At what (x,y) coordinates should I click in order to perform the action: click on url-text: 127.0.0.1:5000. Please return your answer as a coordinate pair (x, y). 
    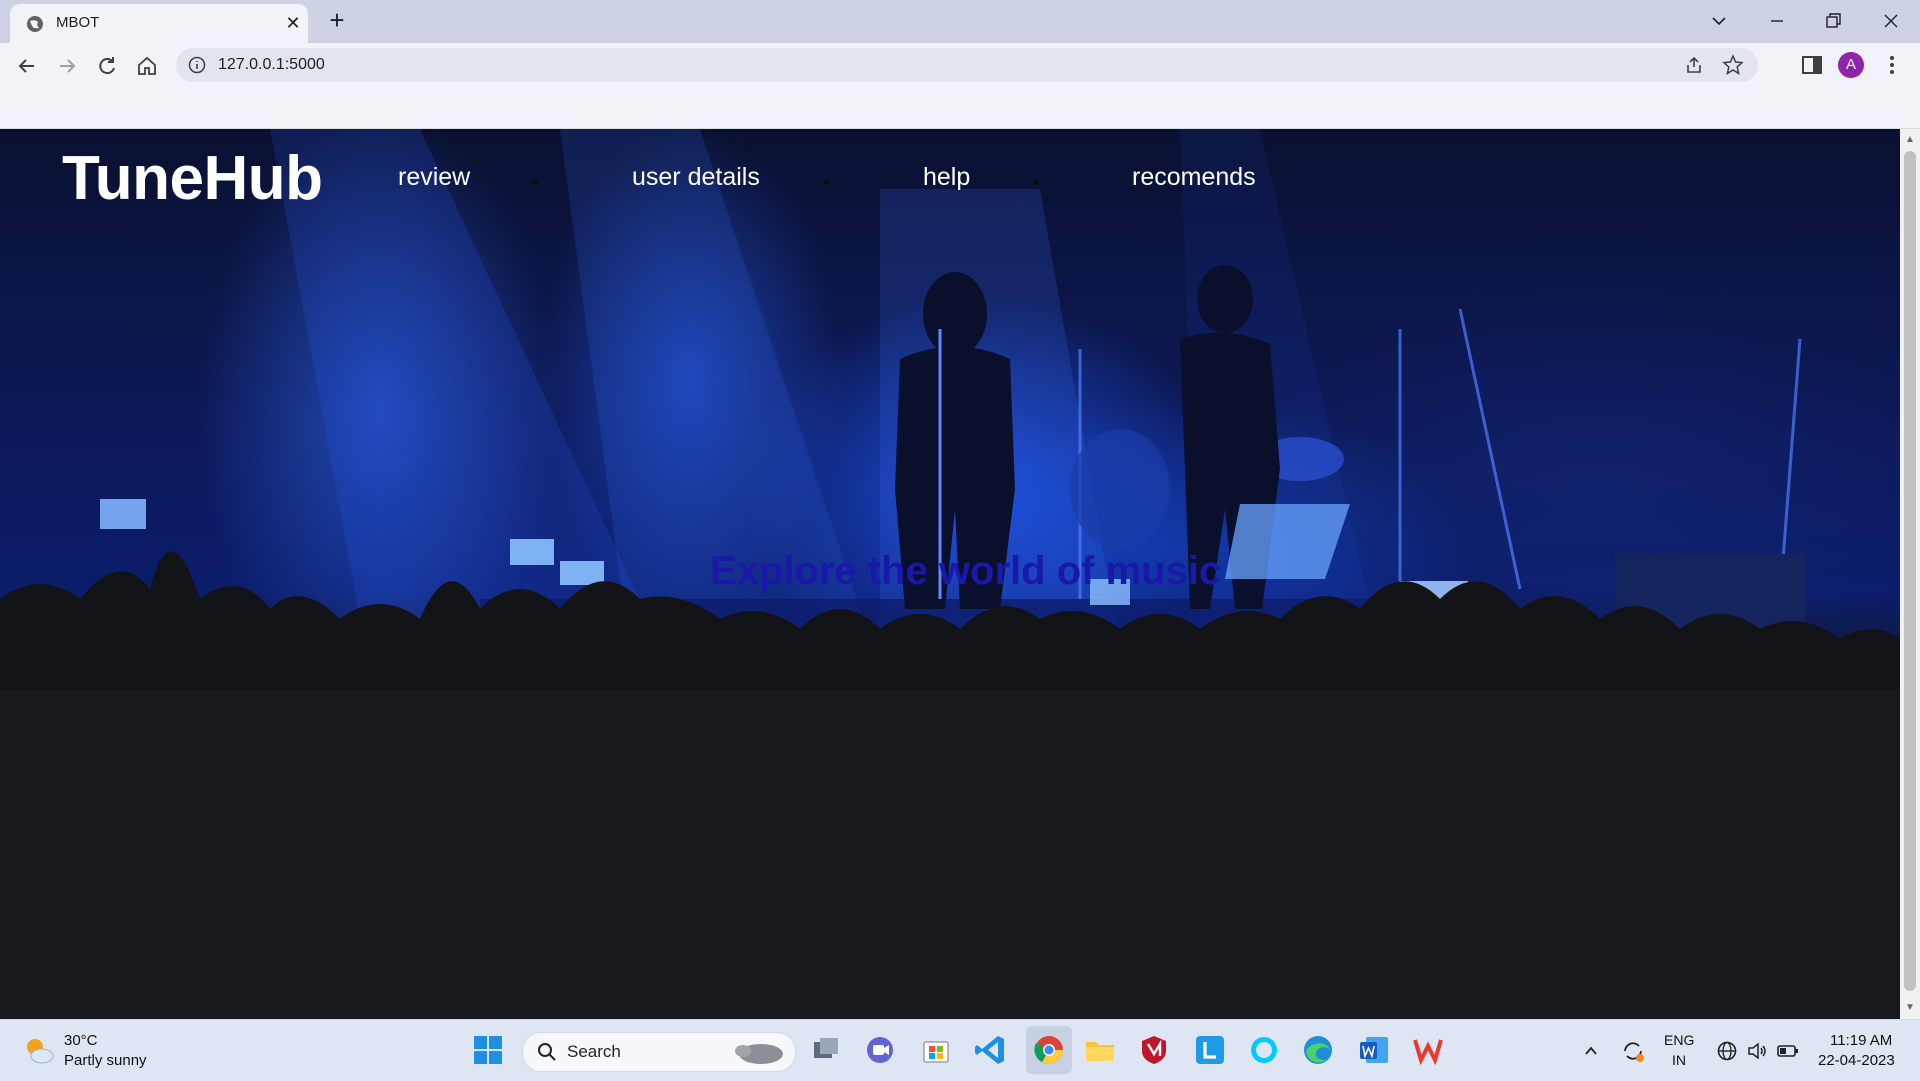
    Looking at the image, I should click on (271, 65).